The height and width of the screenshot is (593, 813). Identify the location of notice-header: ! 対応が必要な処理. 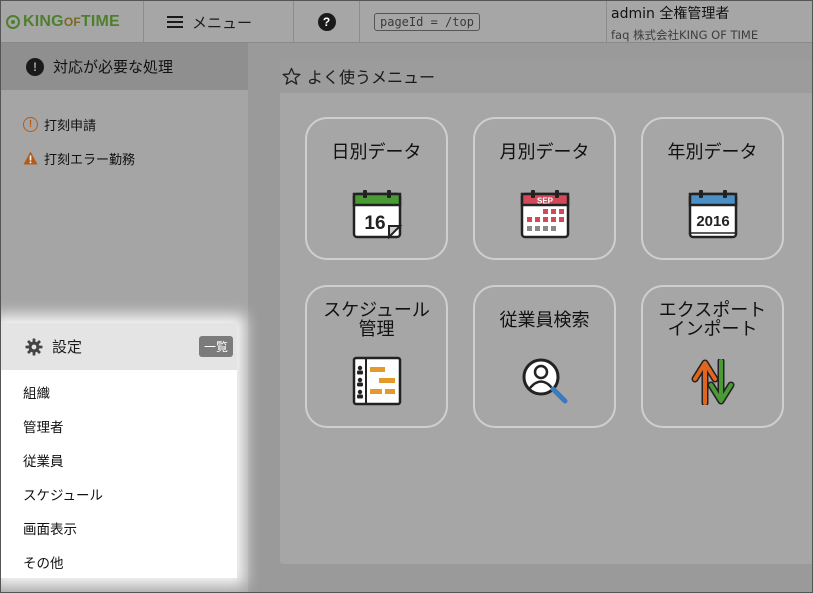
(124, 66).